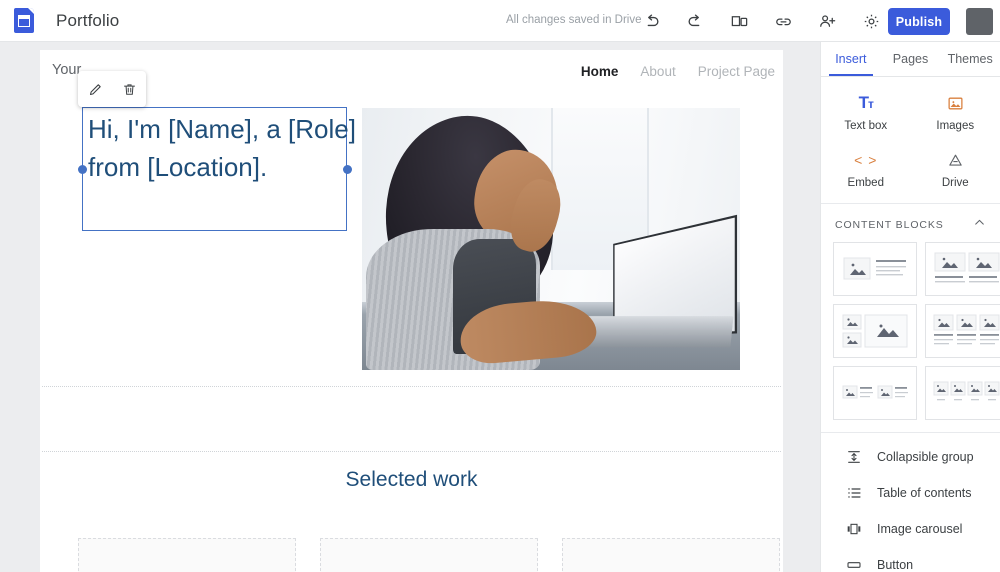  I want to click on insert-text-box: Tт Text box, so click(866, 112).